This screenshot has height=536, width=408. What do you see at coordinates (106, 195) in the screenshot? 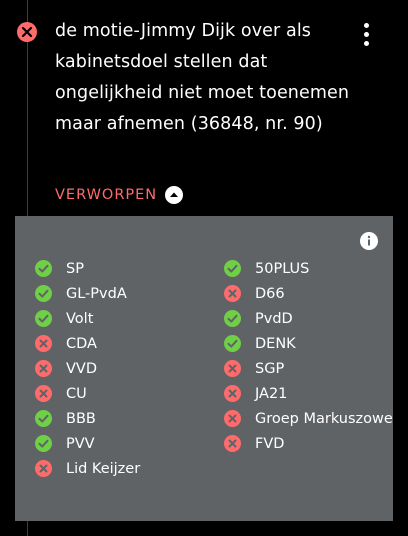
I see `result-label: VERWORPEN` at bounding box center [106, 195].